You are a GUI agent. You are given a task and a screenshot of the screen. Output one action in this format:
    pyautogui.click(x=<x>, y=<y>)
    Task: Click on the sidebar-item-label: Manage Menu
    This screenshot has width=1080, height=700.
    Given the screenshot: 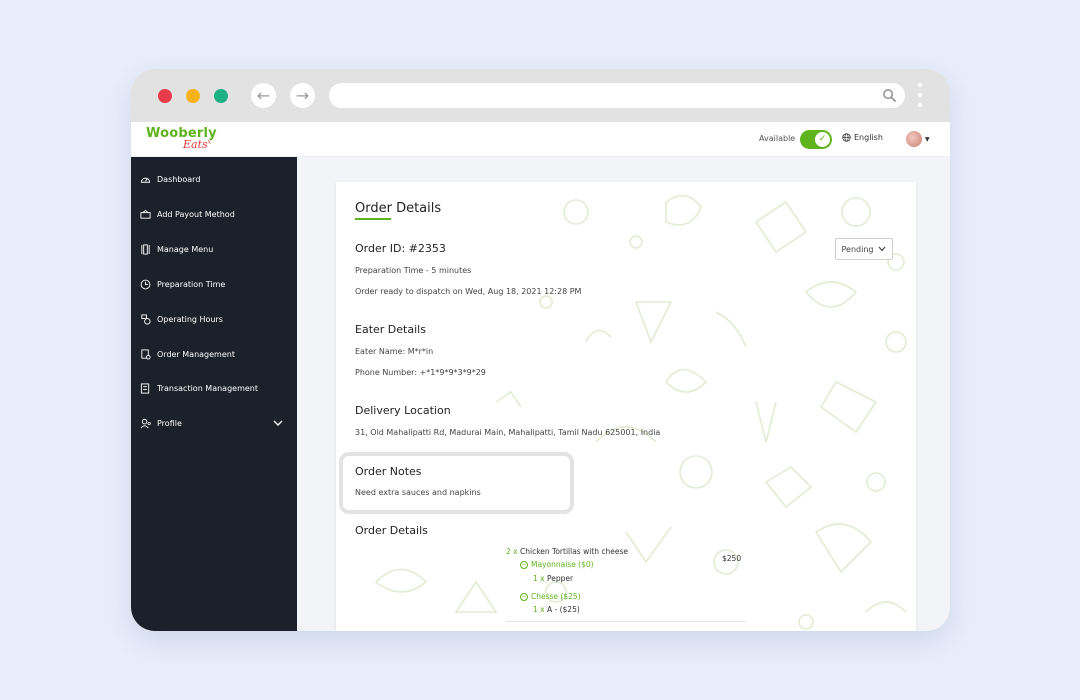 What is the action you would take?
    pyautogui.click(x=185, y=249)
    